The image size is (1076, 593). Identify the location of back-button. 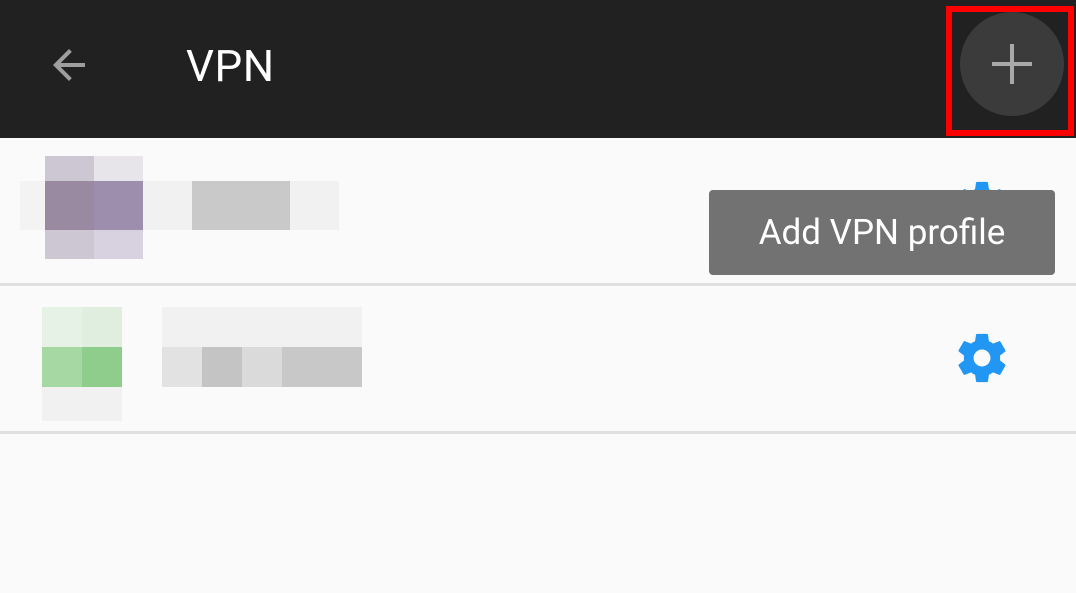
(69, 65).